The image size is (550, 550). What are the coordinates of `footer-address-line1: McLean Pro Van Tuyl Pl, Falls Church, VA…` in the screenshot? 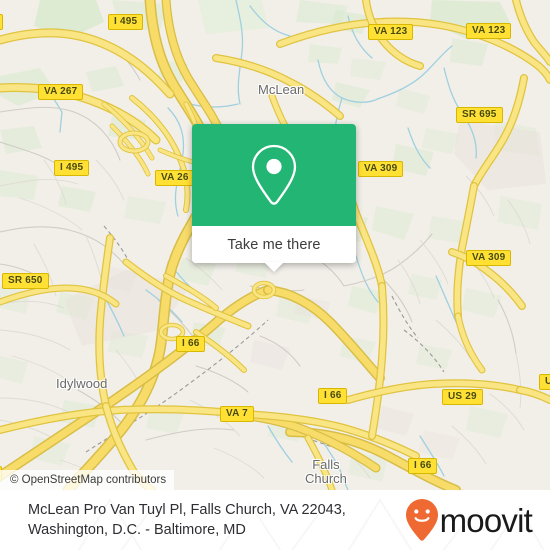 It's located at (187, 510).